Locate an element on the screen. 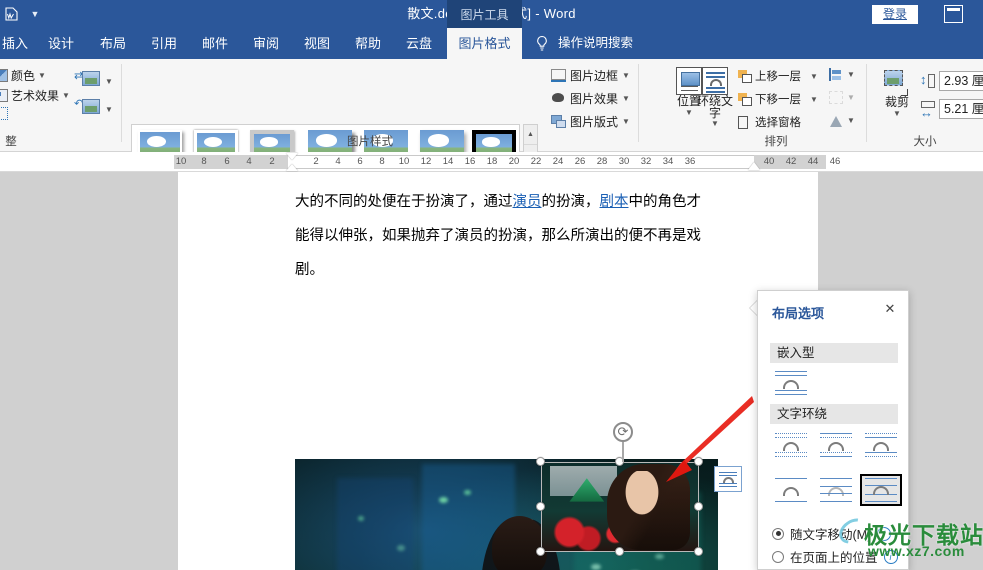  text-run: 中的角色才 is located at coordinates (665, 202).